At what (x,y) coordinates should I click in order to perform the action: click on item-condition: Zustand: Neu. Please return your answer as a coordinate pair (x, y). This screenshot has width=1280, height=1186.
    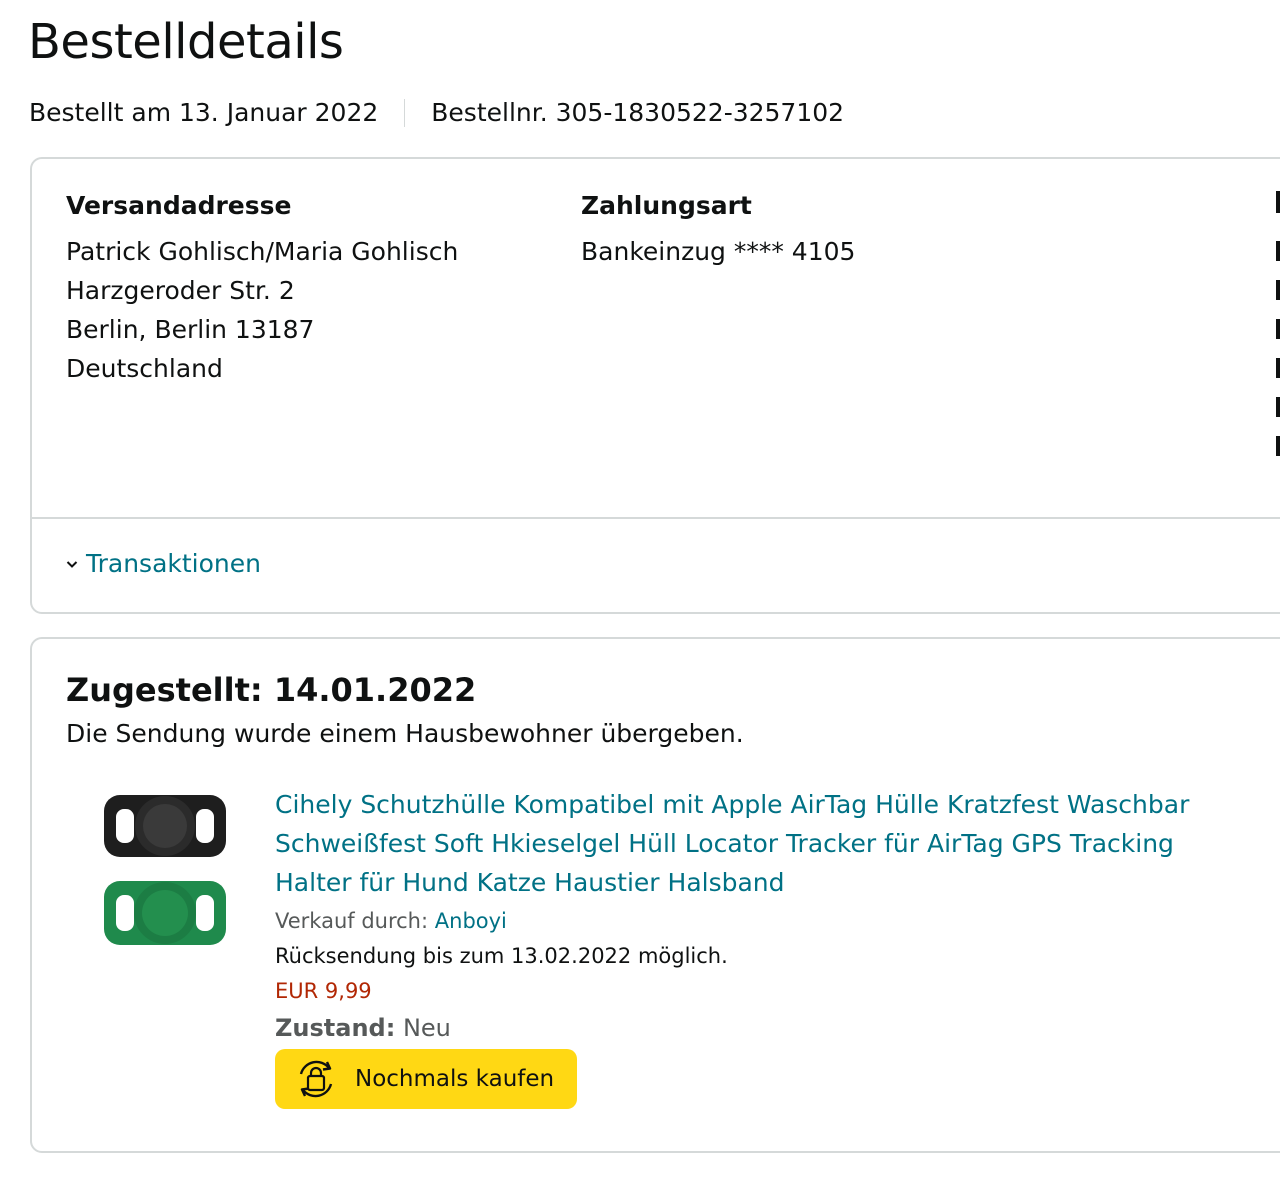
    Looking at the image, I should click on (363, 1028).